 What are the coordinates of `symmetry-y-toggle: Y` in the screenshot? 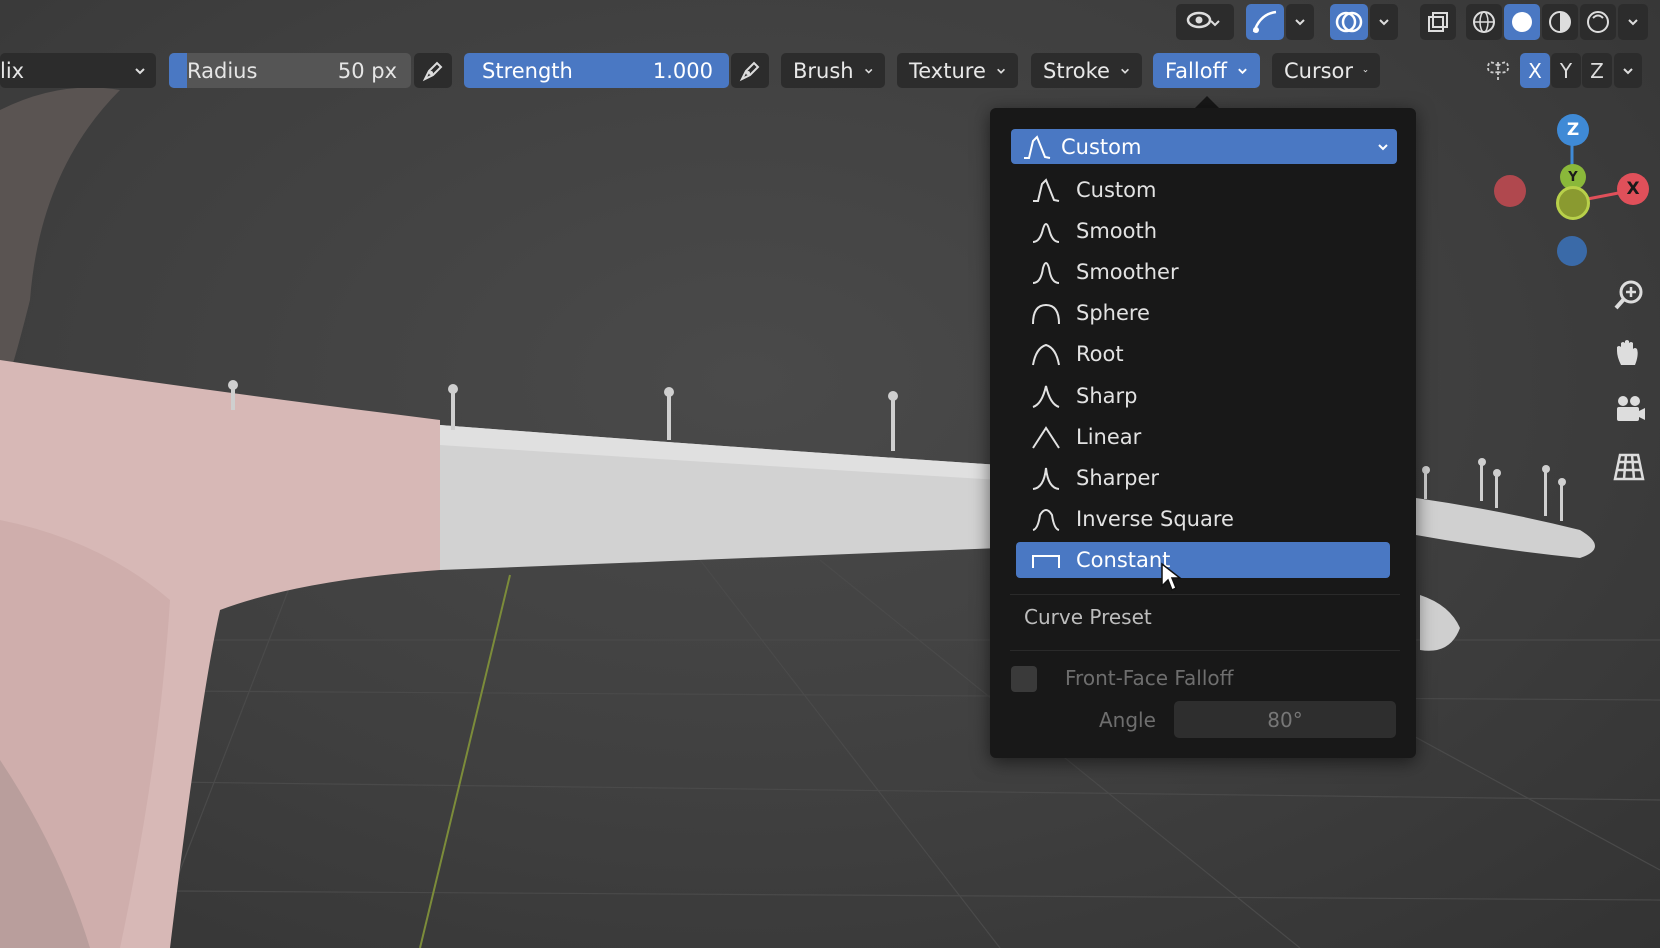 It's located at (1566, 70).